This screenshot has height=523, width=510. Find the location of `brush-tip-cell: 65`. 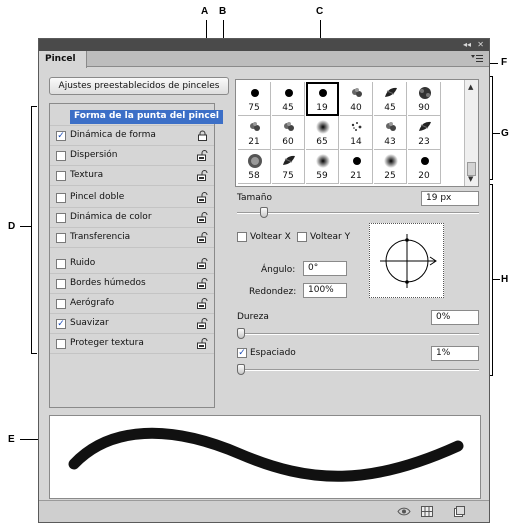

brush-tip-cell: 65 is located at coordinates (322, 133).